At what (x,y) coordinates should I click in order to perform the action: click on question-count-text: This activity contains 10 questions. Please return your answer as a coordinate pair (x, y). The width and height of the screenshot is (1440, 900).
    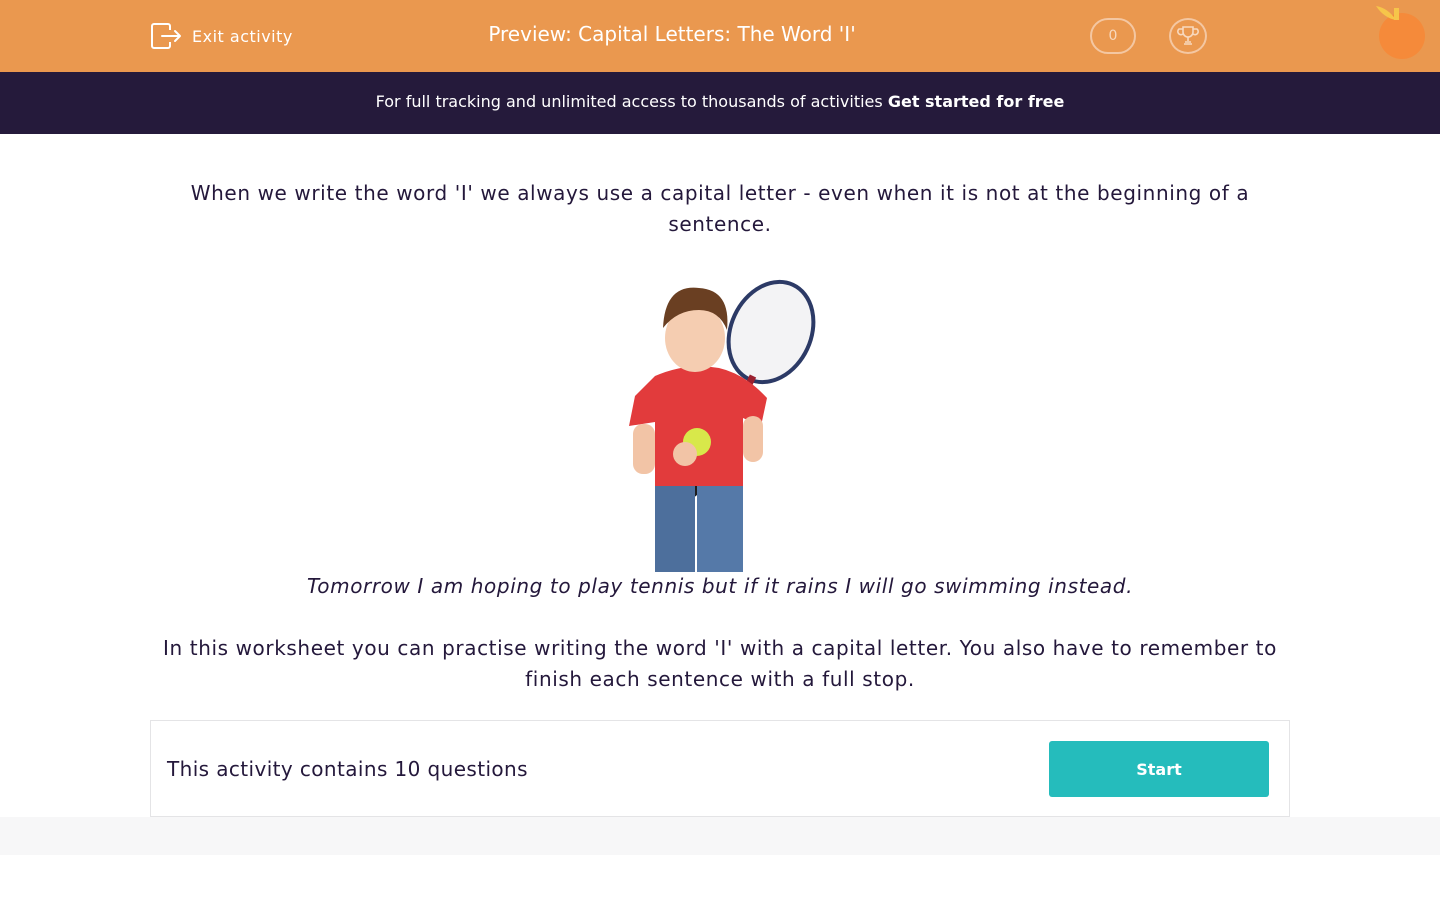
    Looking at the image, I should click on (347, 769).